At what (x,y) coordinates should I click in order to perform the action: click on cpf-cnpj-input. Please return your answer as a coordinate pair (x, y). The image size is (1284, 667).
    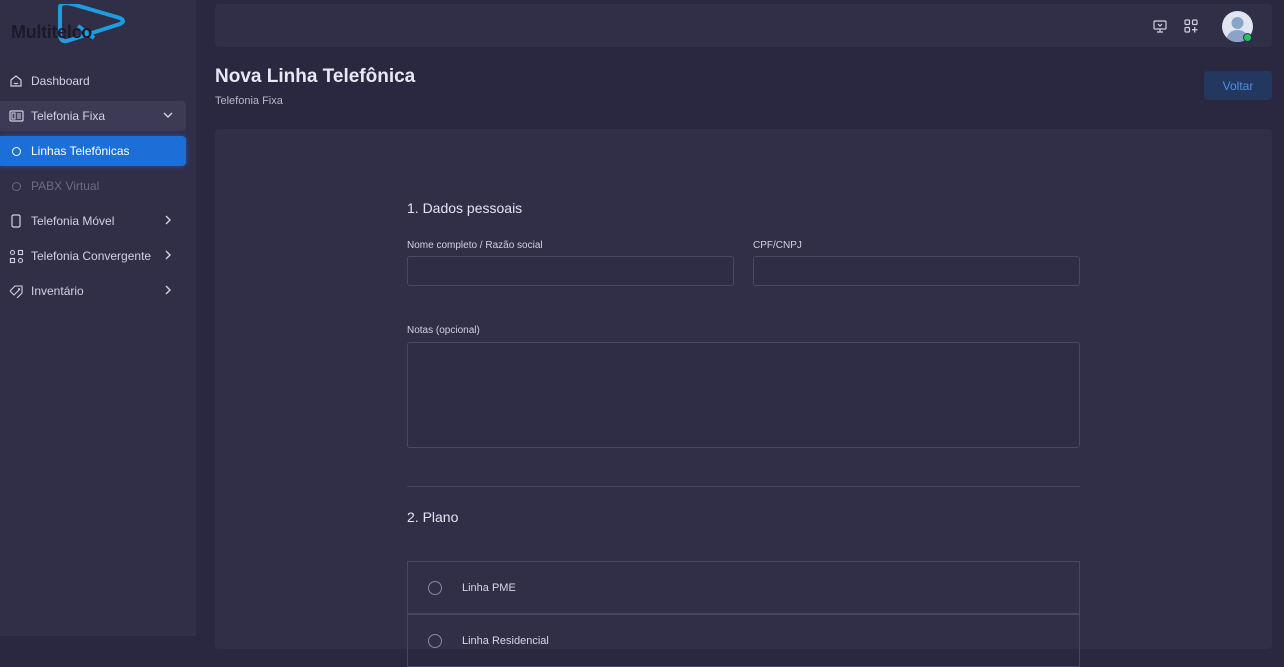
    Looking at the image, I should click on (916, 271).